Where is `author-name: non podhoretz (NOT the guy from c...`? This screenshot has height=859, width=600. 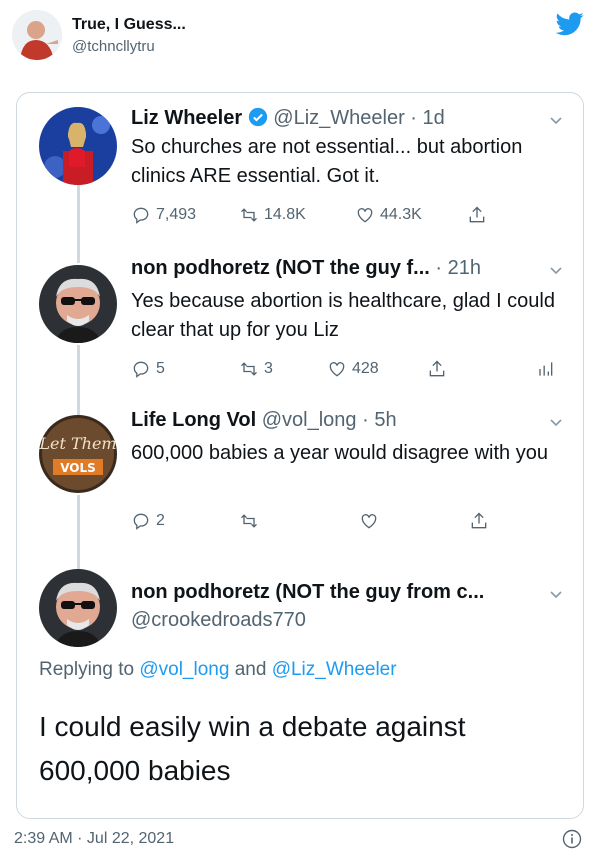
author-name: non podhoretz (NOT the guy from c... is located at coordinates (307, 592).